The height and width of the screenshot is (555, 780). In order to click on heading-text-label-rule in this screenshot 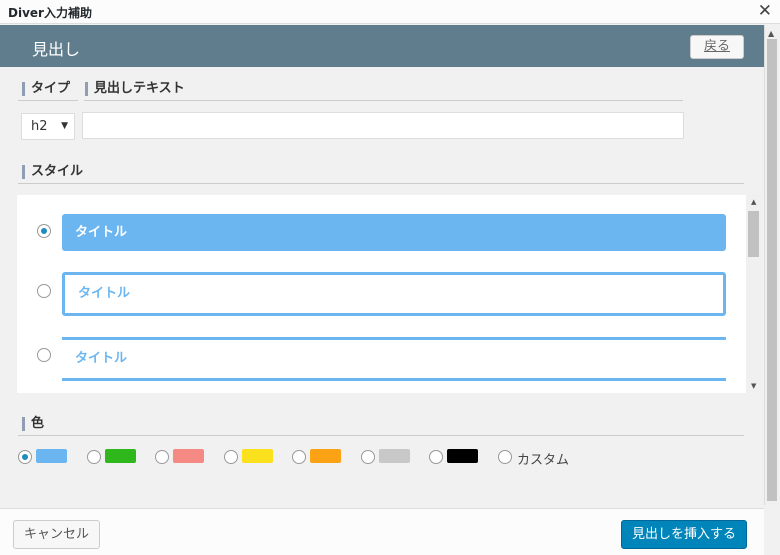, I will do `click(383, 100)`.